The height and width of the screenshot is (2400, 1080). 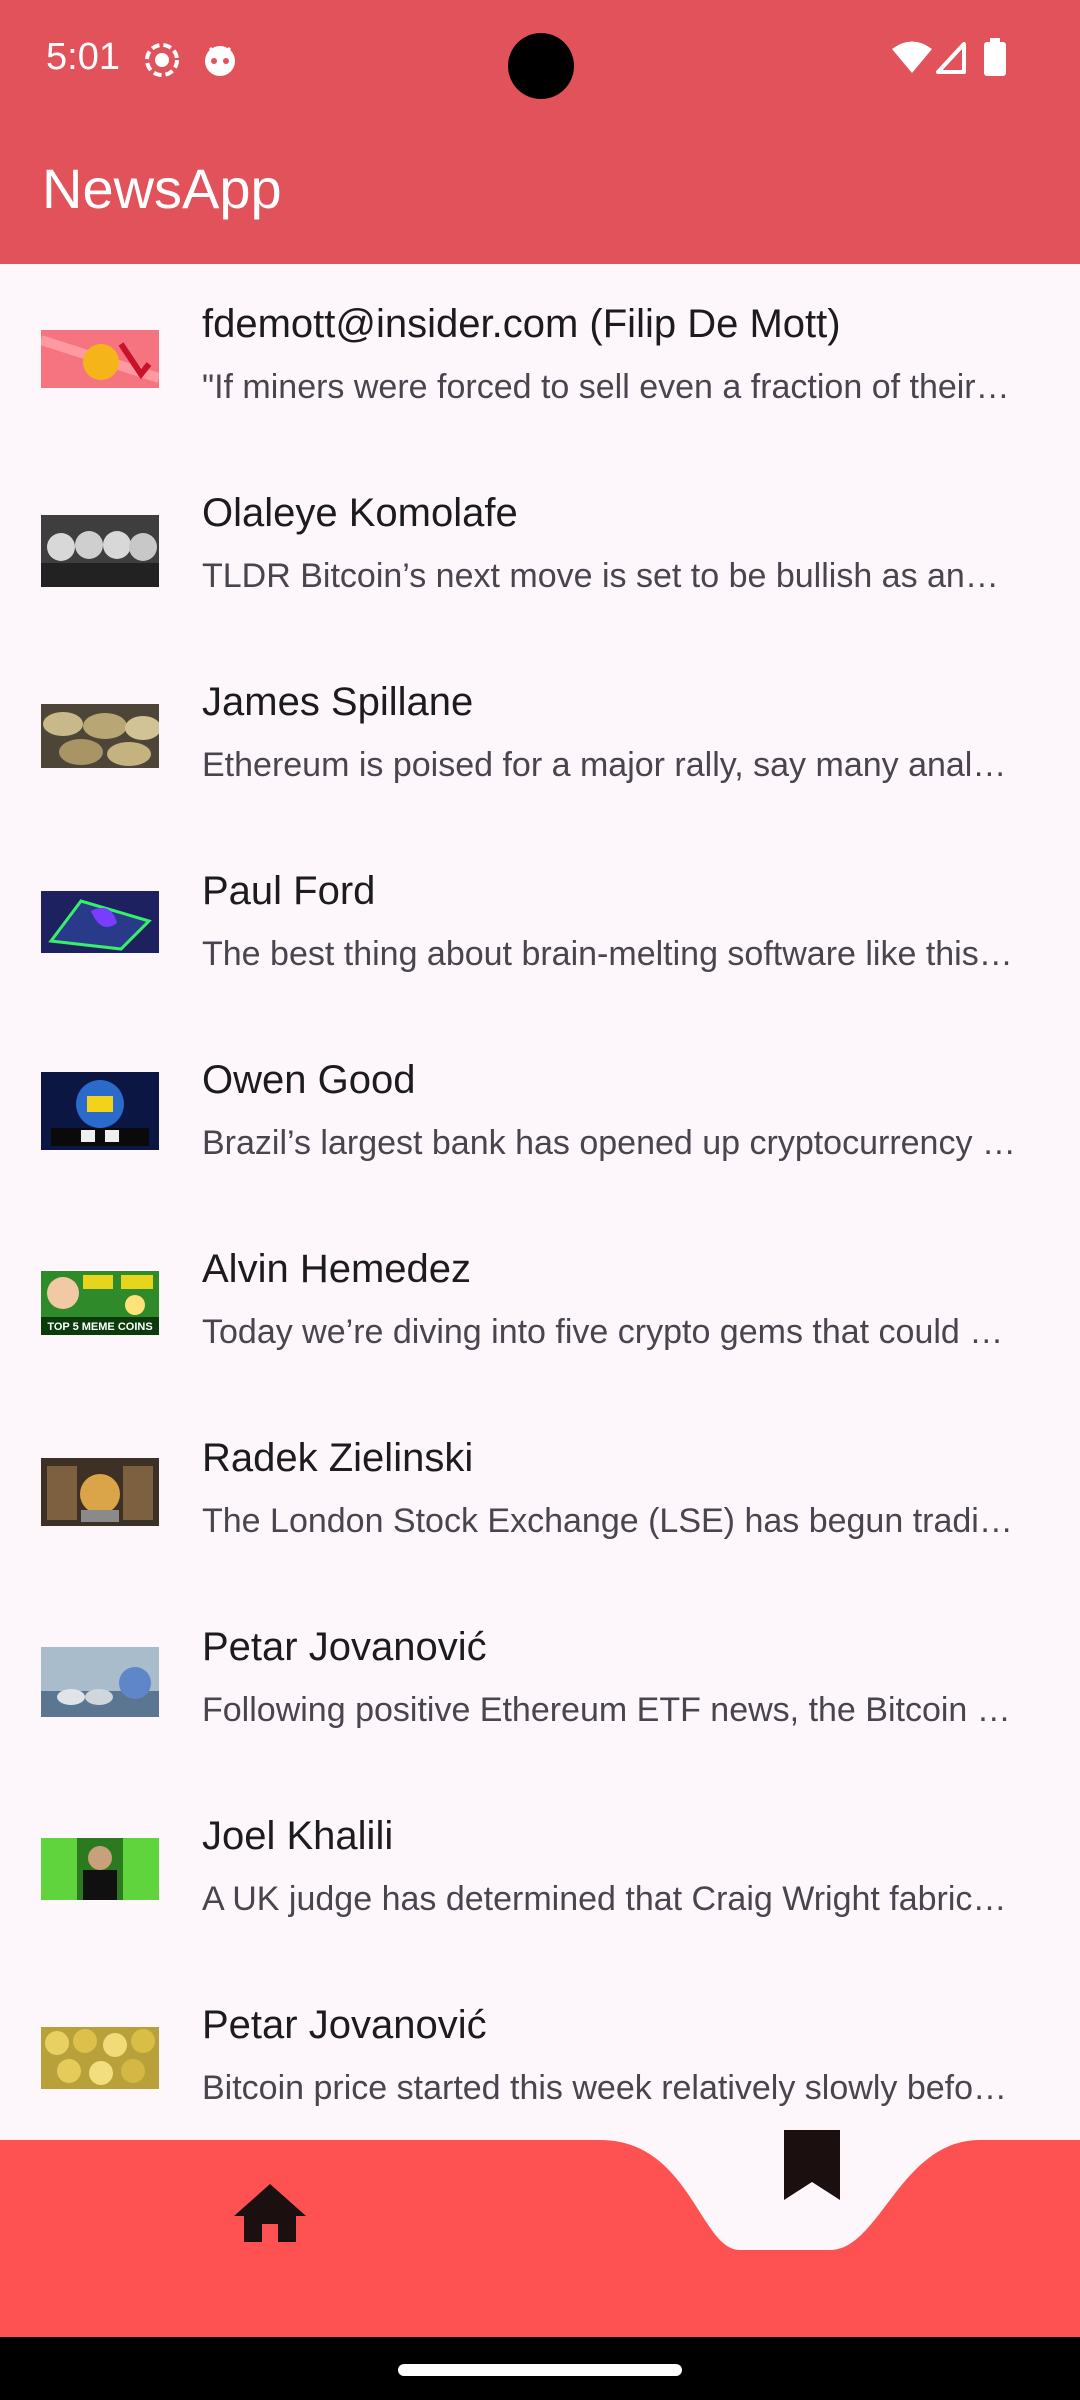 What do you see at coordinates (540, 2370) in the screenshot?
I see `gesture-handle` at bounding box center [540, 2370].